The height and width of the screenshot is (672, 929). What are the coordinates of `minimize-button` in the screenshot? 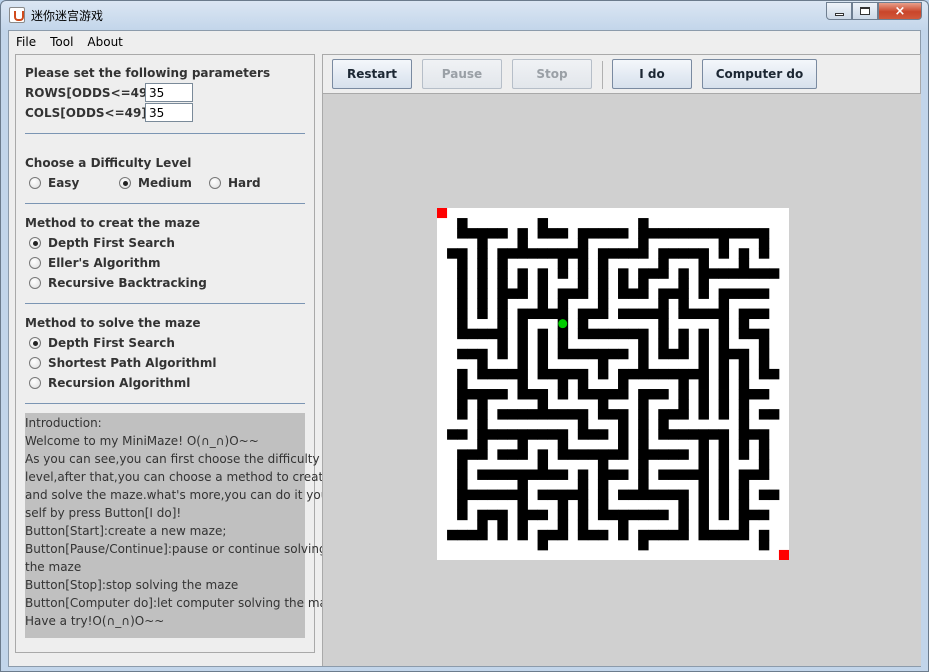 It's located at (839, 11).